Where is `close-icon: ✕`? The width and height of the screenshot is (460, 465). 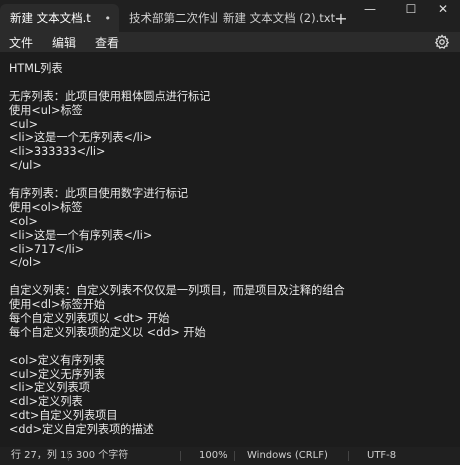
close-icon: ✕ is located at coordinates (443, 9).